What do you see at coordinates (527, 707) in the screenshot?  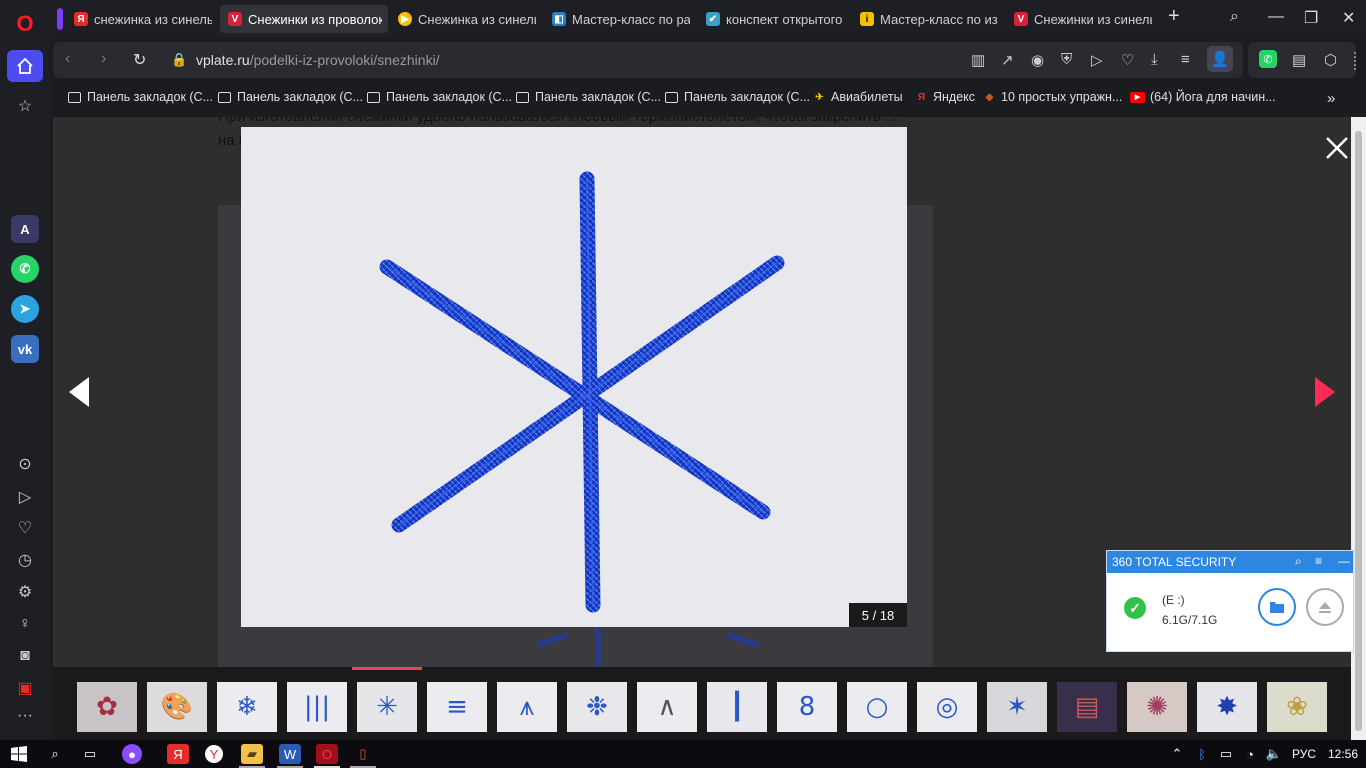 I see `gallery-thumb-7: ⩚` at bounding box center [527, 707].